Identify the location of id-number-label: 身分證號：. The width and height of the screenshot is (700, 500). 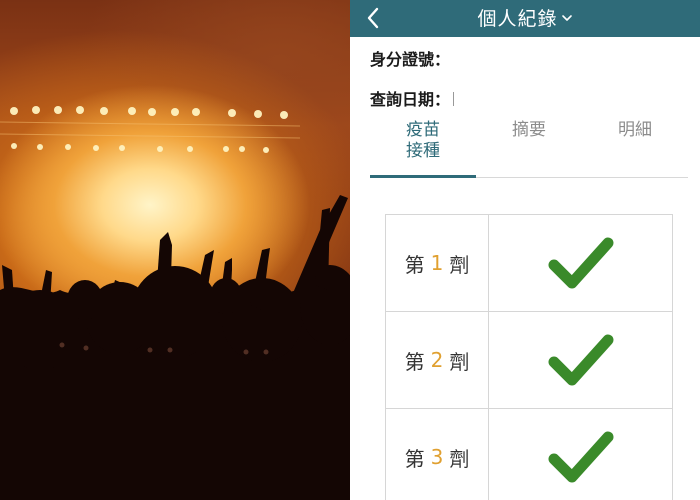
(410, 59).